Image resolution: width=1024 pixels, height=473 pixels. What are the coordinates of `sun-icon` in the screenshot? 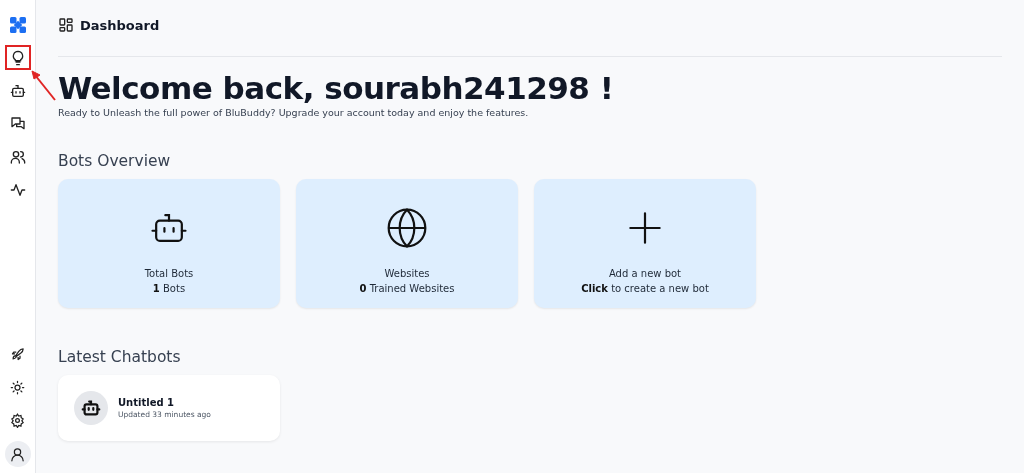 It's located at (17, 387).